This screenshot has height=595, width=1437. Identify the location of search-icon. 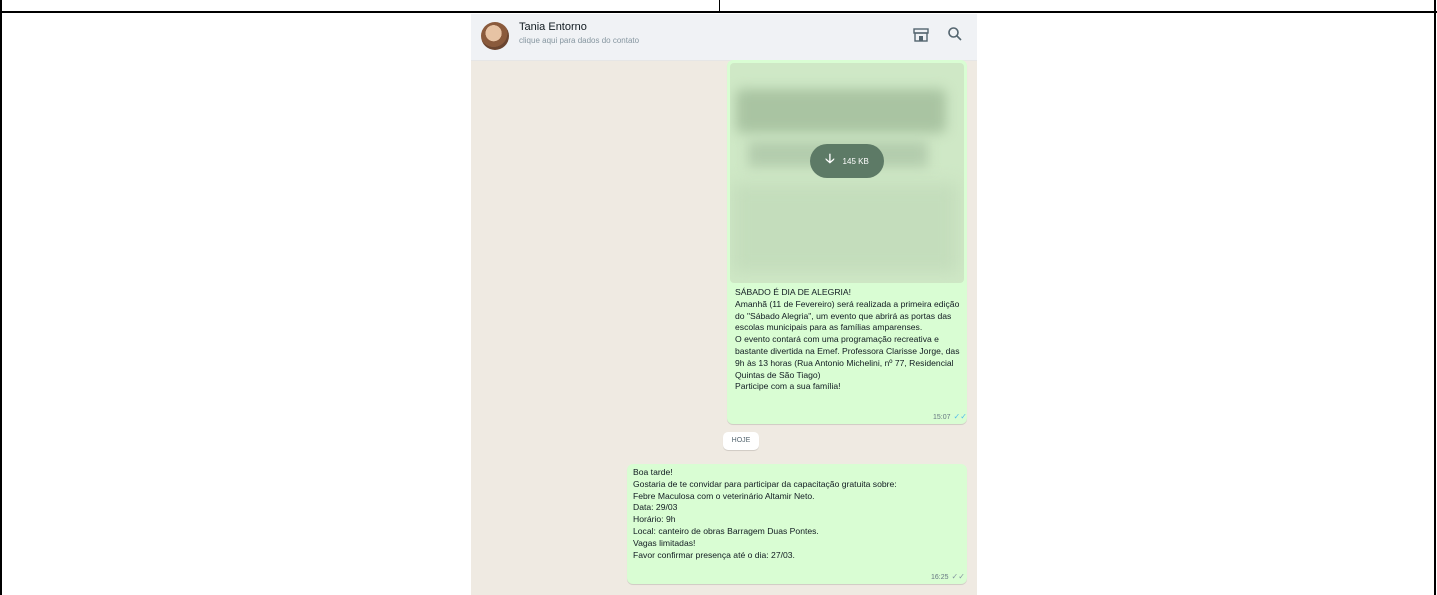
(955, 36).